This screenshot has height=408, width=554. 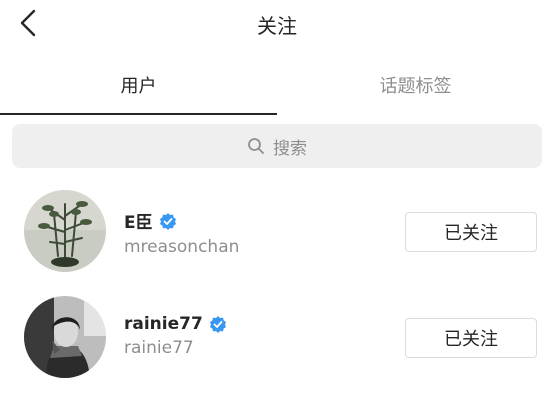 I want to click on username: rainie77, so click(x=163, y=324).